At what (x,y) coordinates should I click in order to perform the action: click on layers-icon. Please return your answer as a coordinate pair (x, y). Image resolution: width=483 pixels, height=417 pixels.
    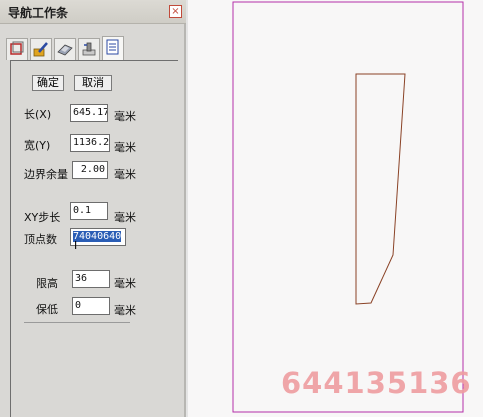
    Looking at the image, I should click on (17, 48).